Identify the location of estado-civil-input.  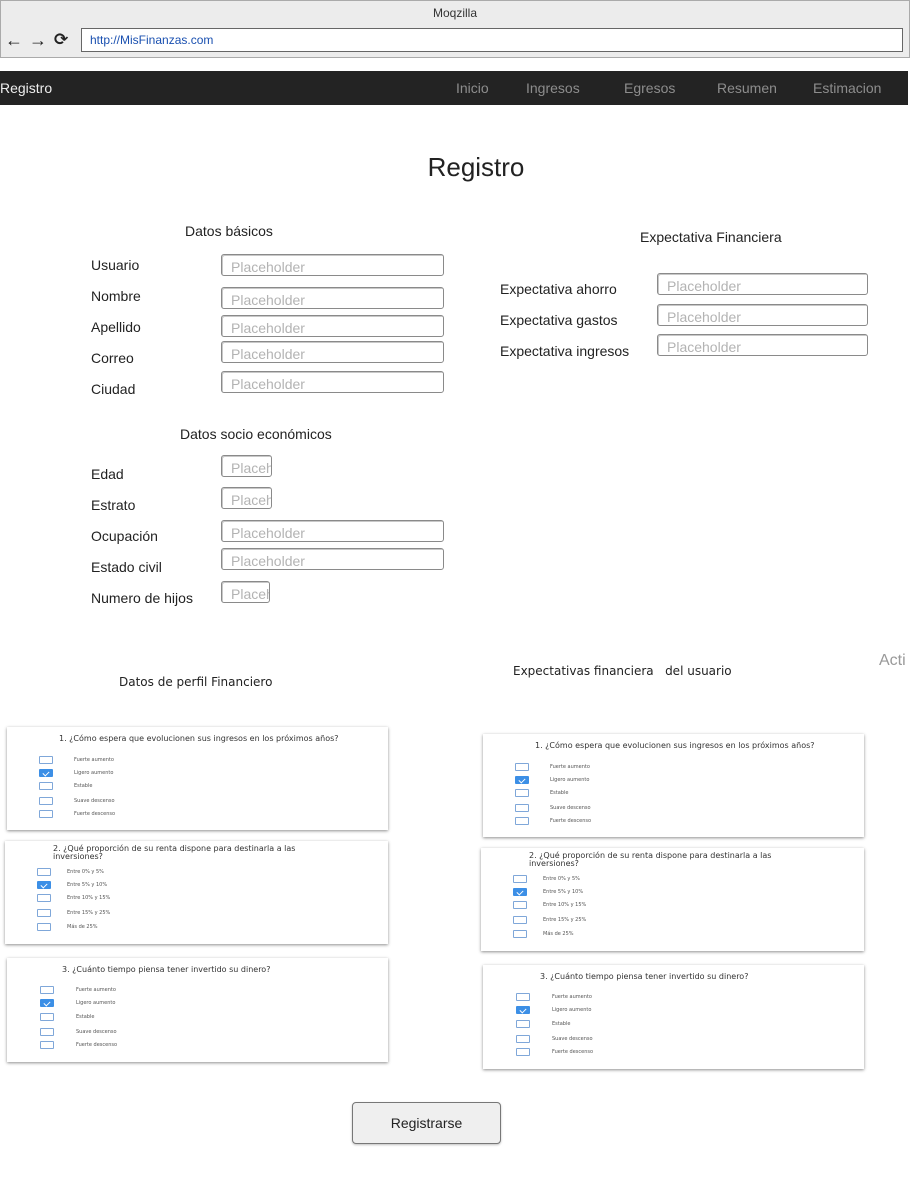
(332, 559).